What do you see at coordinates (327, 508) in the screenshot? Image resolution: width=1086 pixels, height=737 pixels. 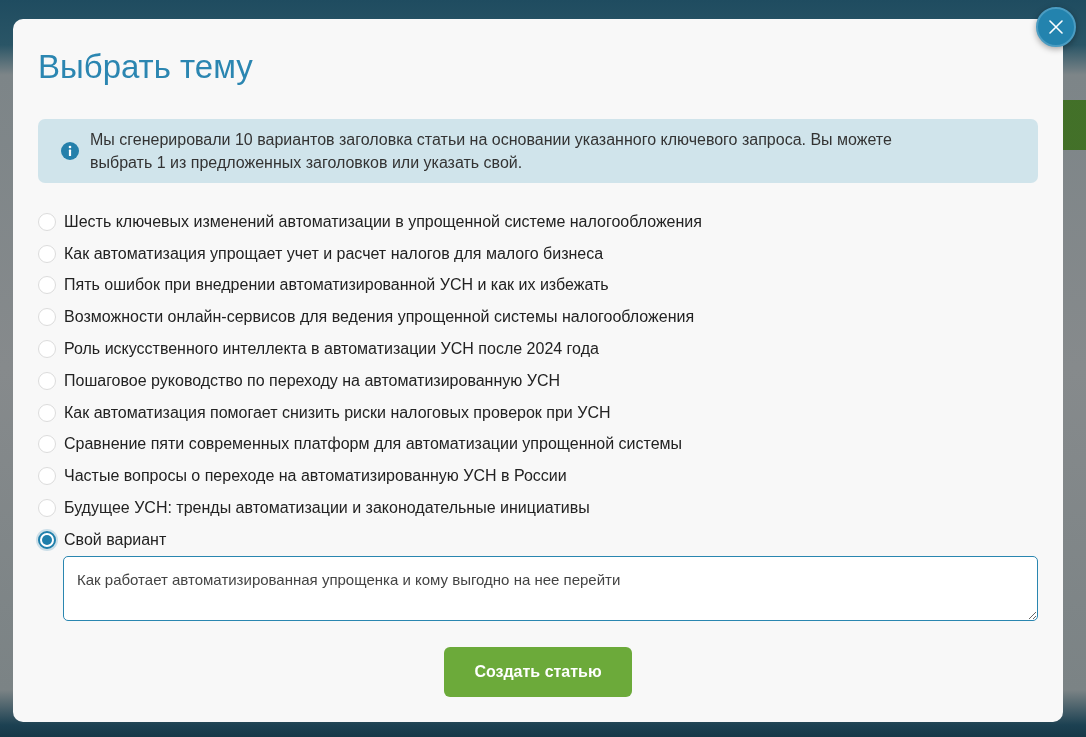 I see `option-label: Будущее УСН: тренды автоматизации и законодательные инициативы` at bounding box center [327, 508].